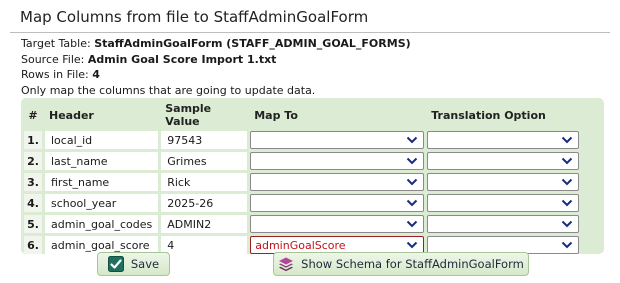  Describe the element at coordinates (102, 224) in the screenshot. I see `row-header: admin_goal_codes` at that location.